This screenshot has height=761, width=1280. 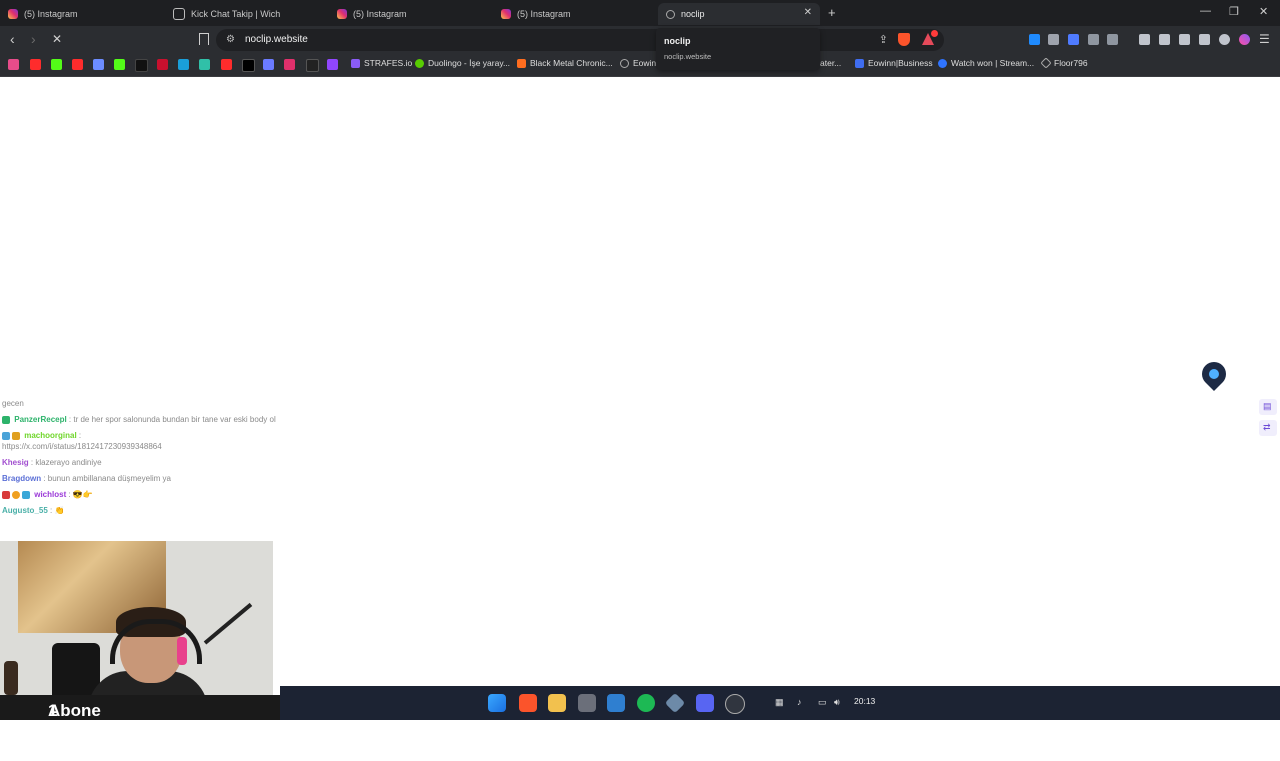 I want to click on network-icon: ▭, so click(x=822, y=702).